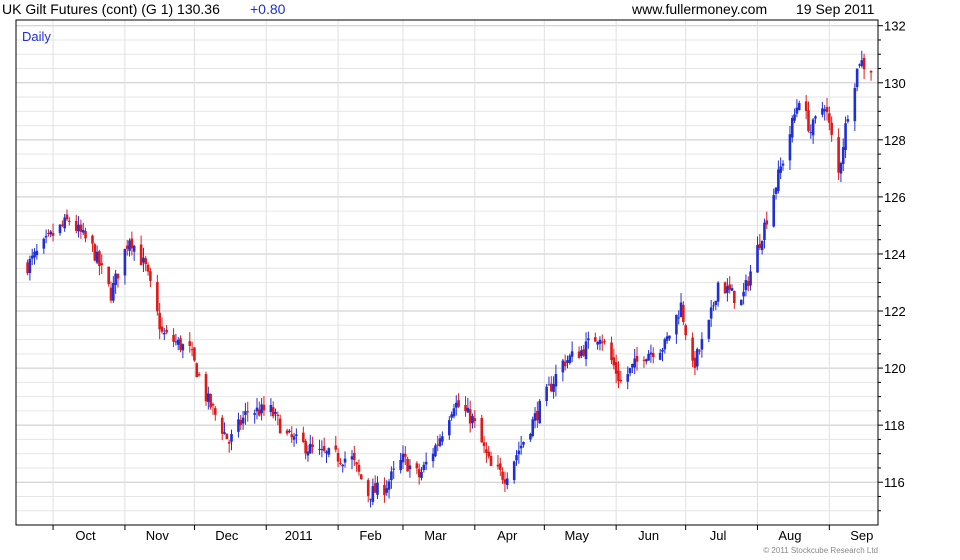 The image size is (960, 560). Describe the element at coordinates (894, 425) in the screenshot. I see `y-tick-label: 118` at that location.